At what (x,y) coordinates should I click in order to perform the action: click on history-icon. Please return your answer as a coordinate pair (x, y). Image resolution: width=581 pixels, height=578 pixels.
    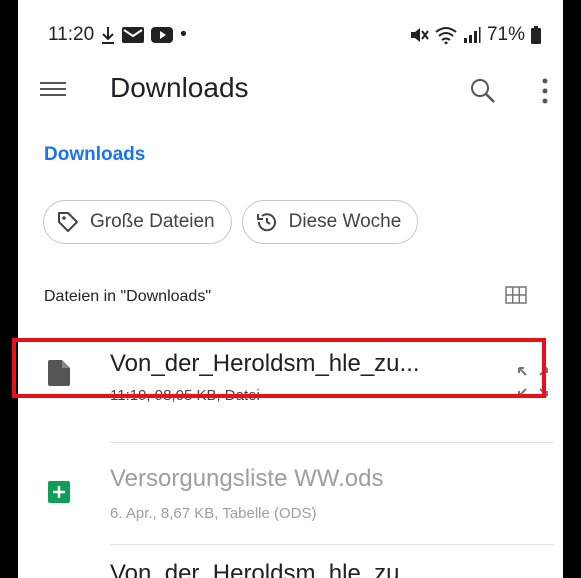
    Looking at the image, I should click on (266, 222).